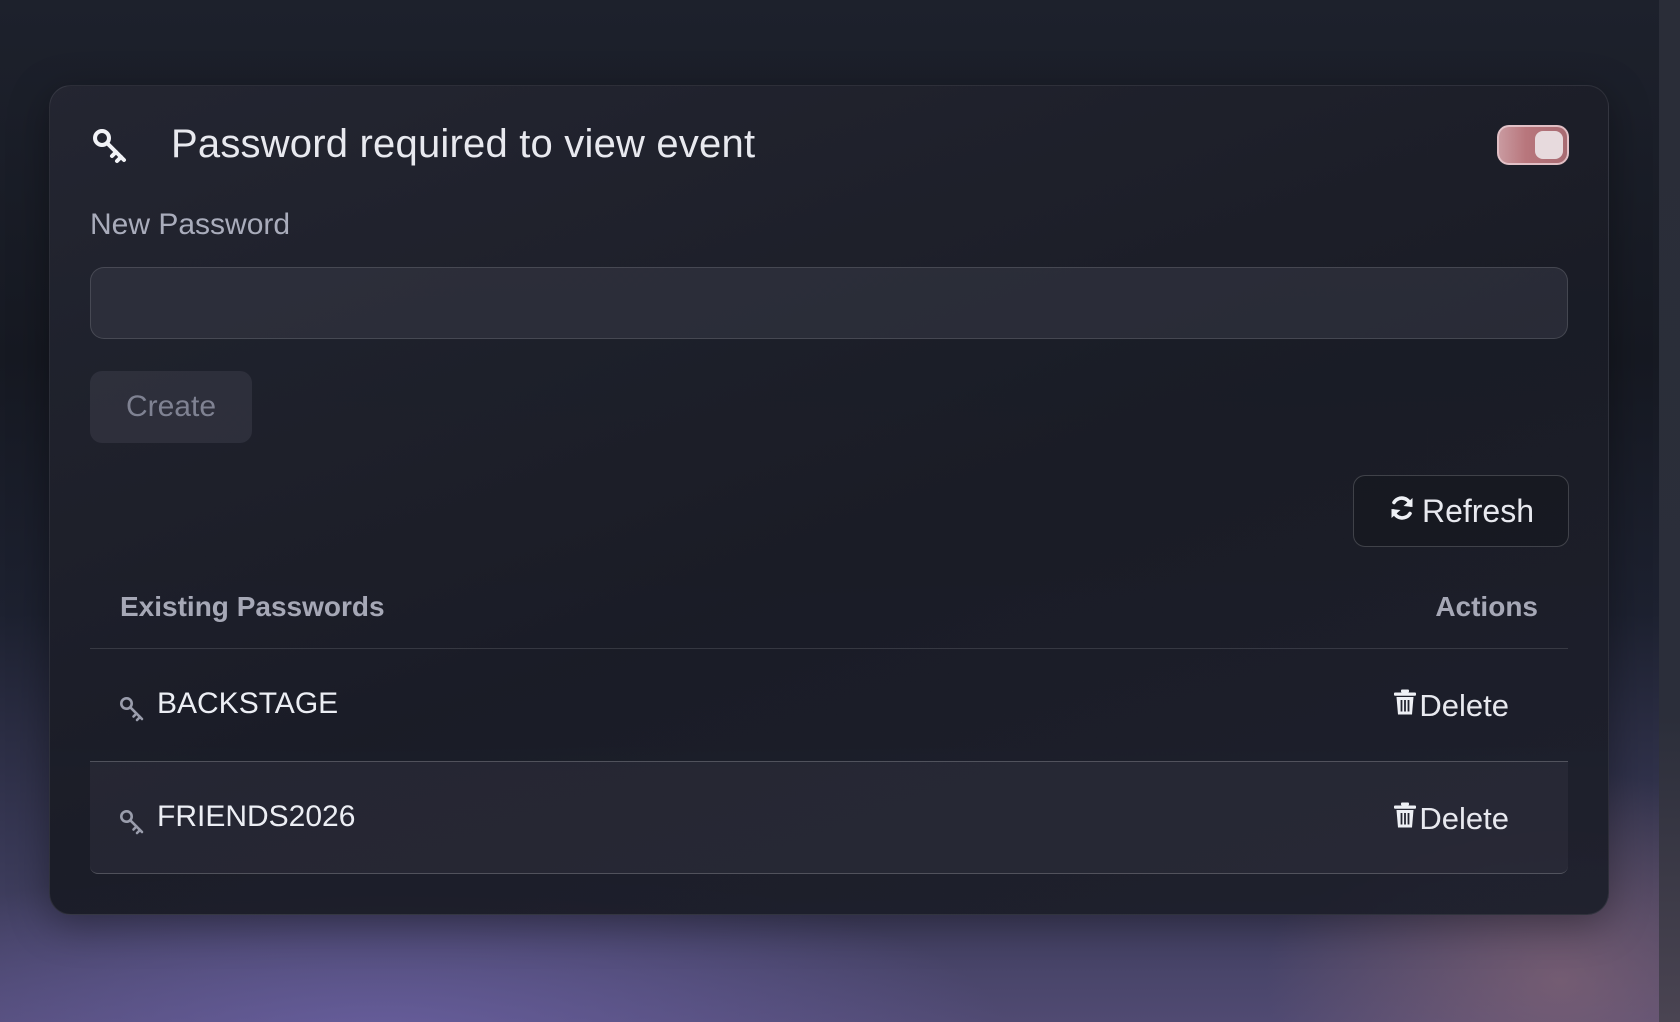  I want to click on page-title: Password required to view event, so click(463, 144).